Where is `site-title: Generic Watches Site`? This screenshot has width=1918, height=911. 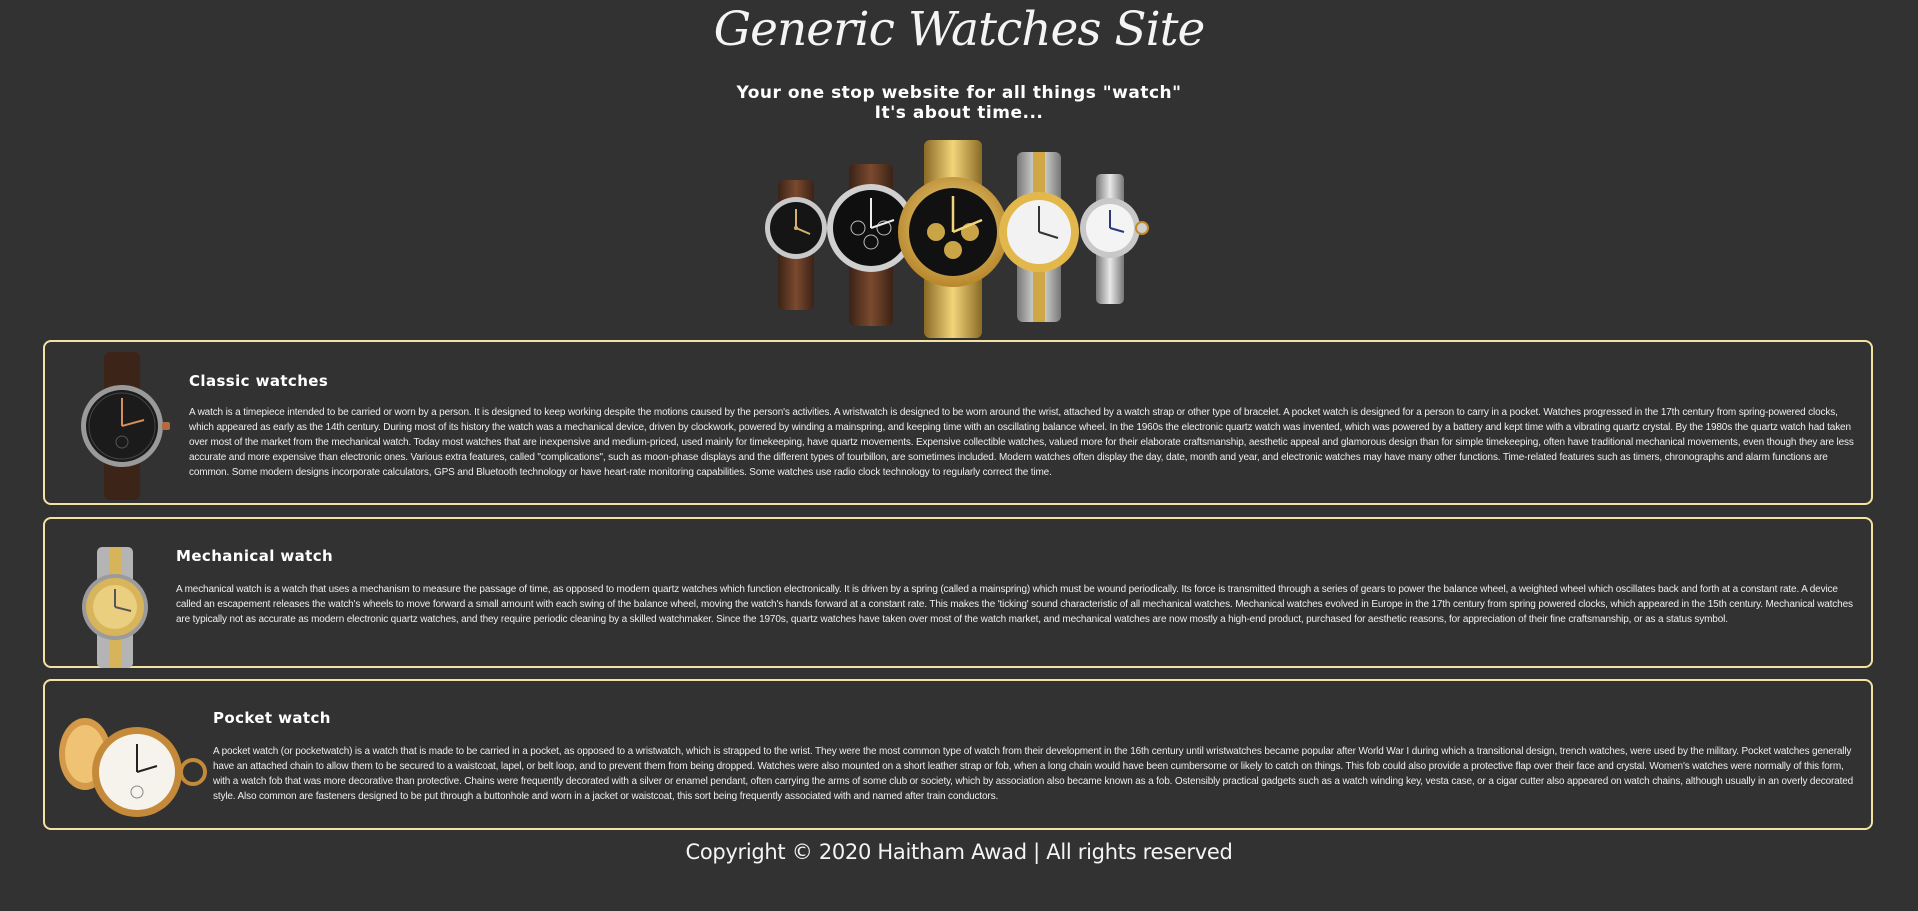
site-title: Generic Watches Site is located at coordinates (959, 29).